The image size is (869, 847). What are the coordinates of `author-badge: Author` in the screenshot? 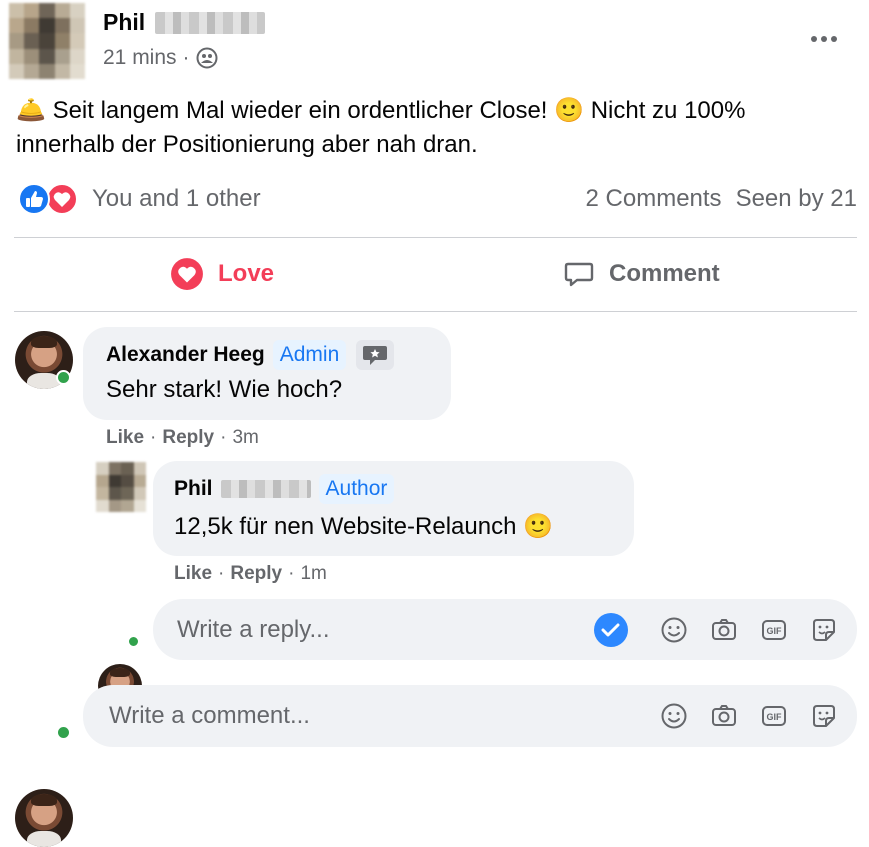 It's located at (356, 489).